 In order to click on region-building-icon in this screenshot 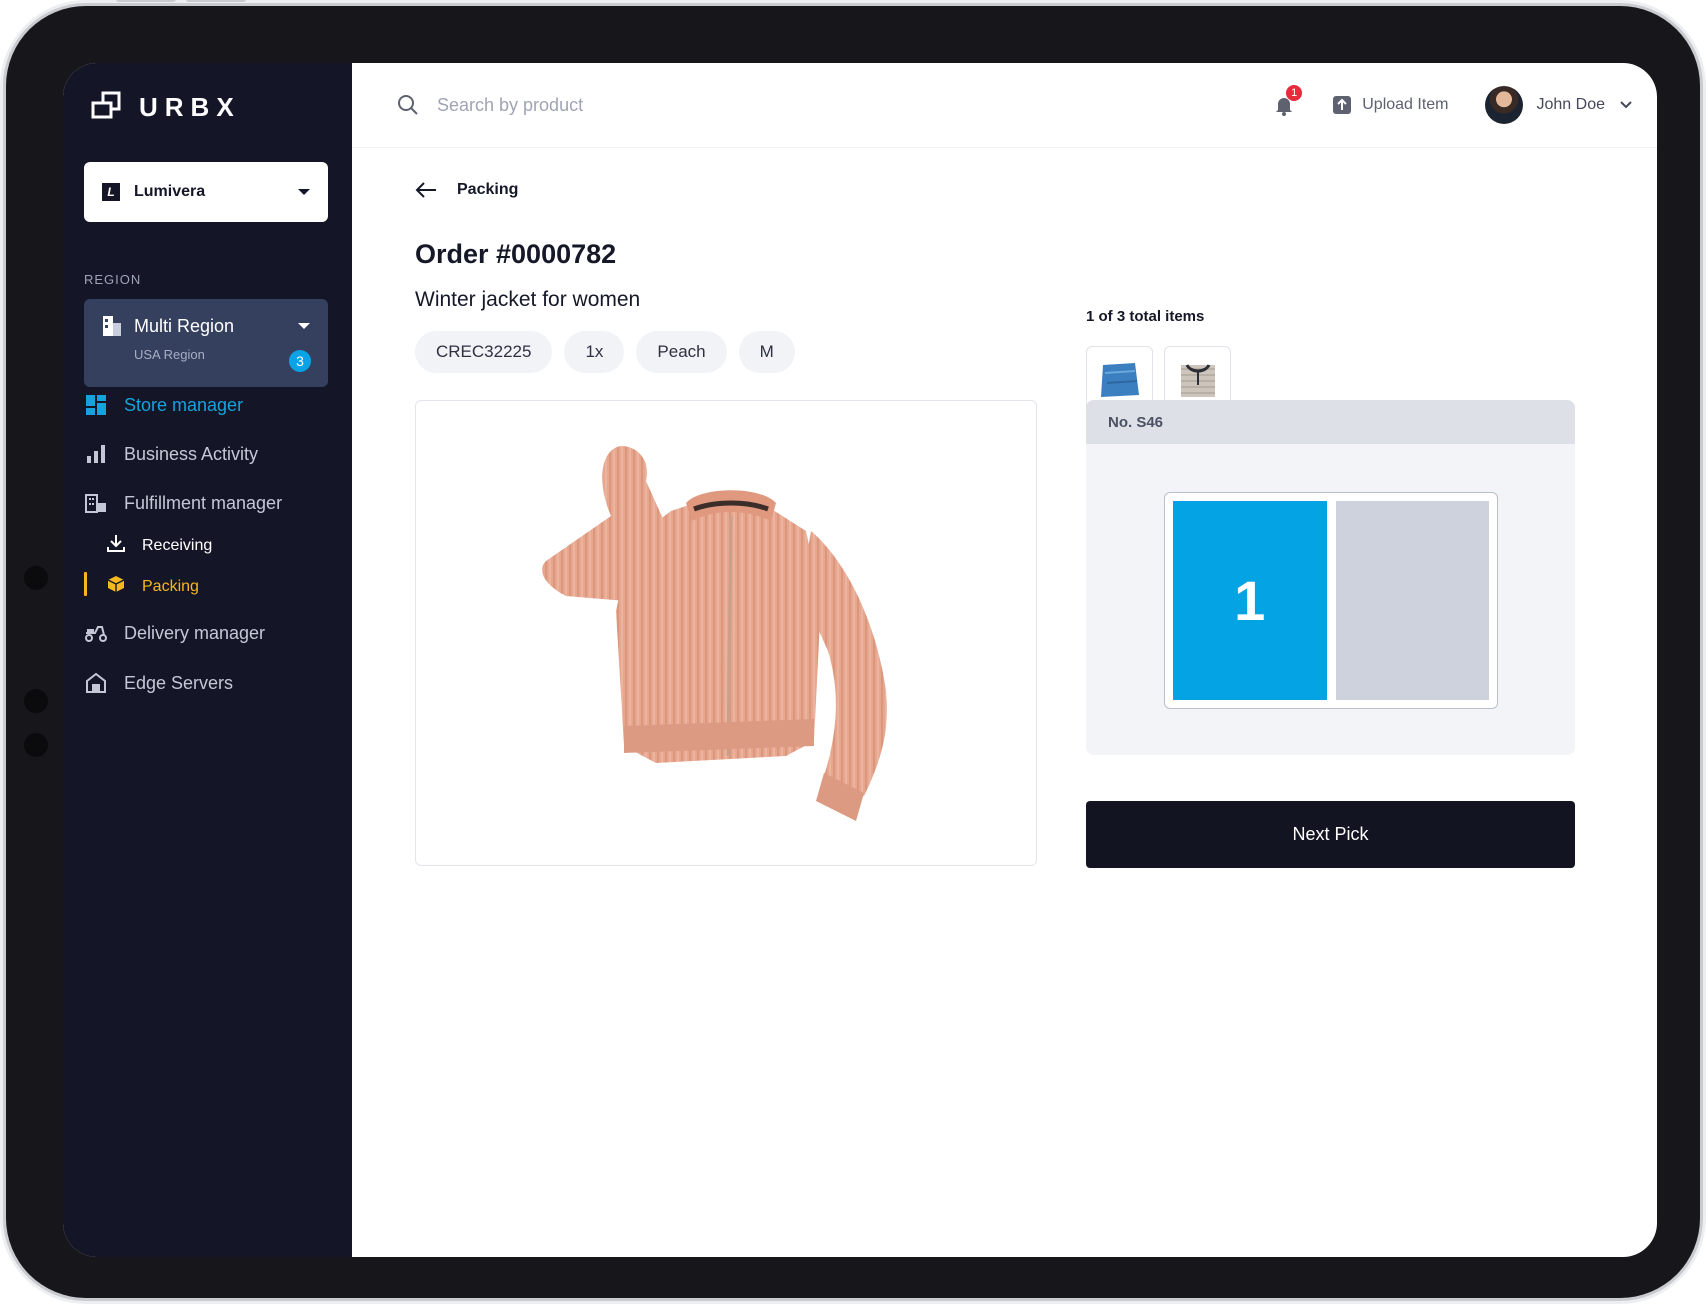, I will do `click(112, 326)`.